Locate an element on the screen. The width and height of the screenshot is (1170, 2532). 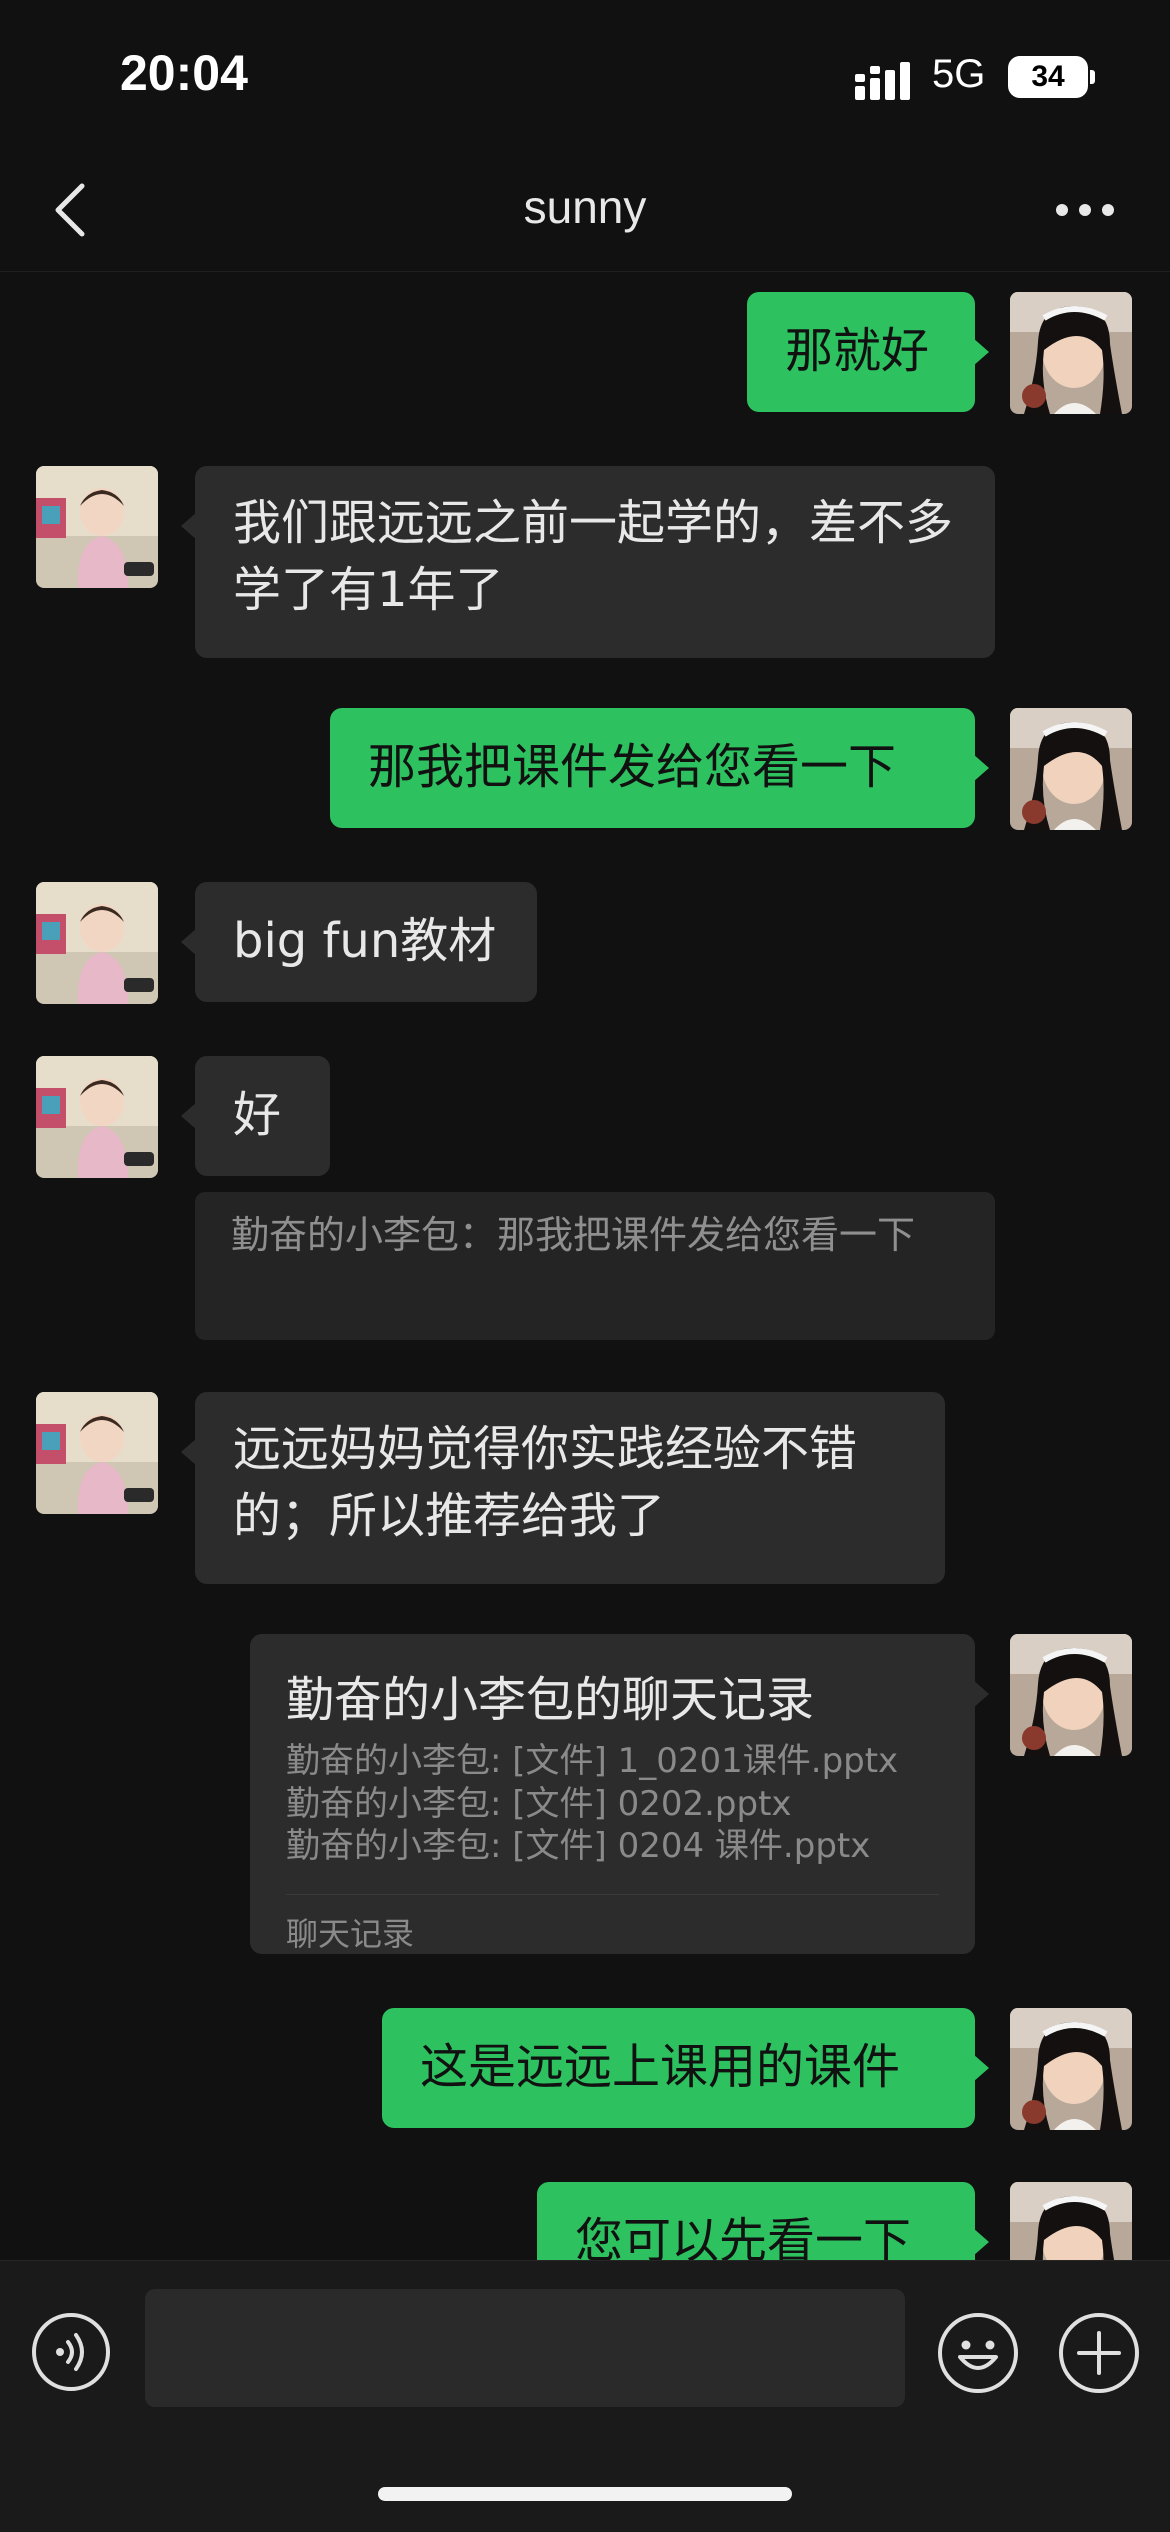
message-bubble-sent: 那我把课件发给您看一下 is located at coordinates (659, 768).